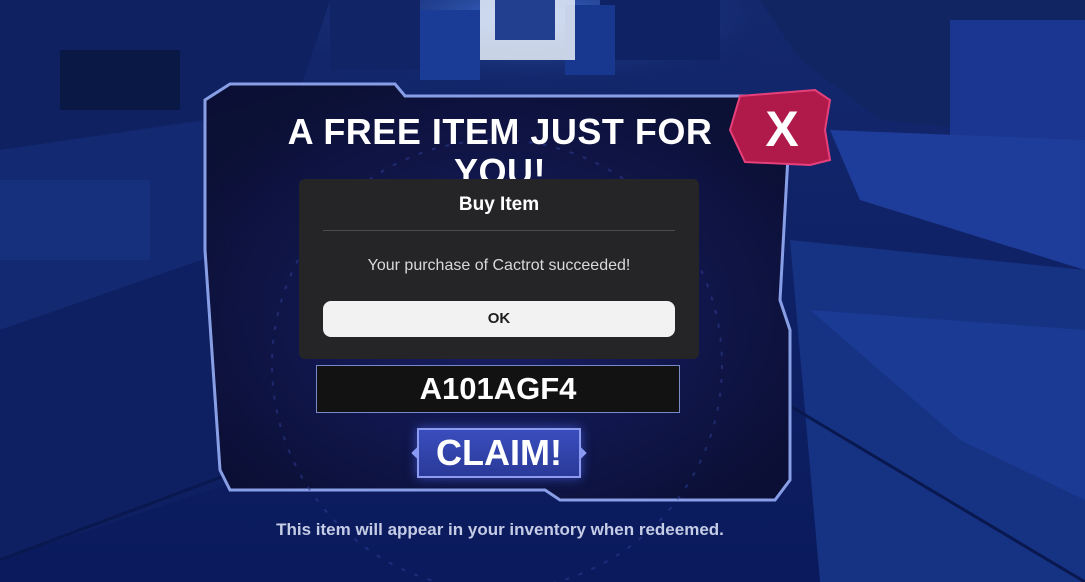  Describe the element at coordinates (499, 204) in the screenshot. I see `dialog-title: Buy Item` at that location.